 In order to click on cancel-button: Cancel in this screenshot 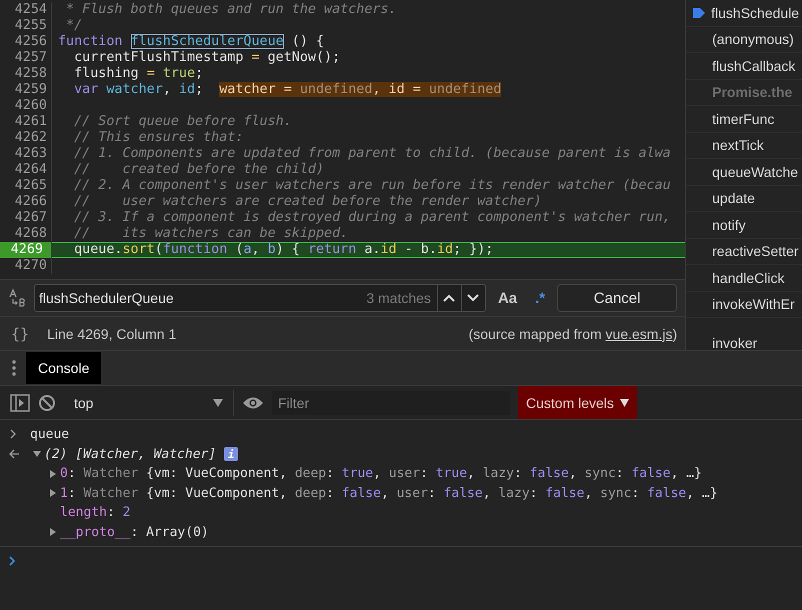, I will do `click(617, 298)`.